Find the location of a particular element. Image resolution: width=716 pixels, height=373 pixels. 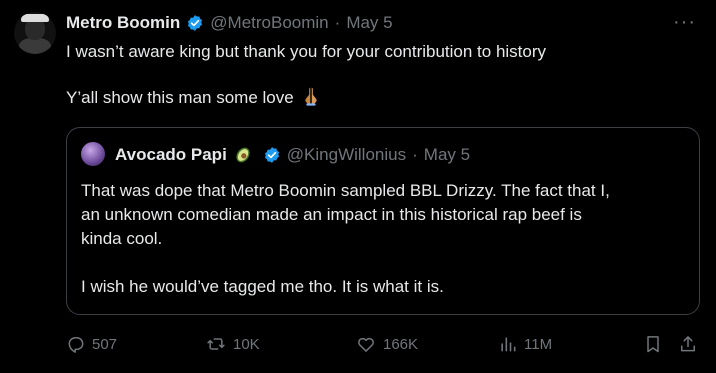

views-button: 11M is located at coordinates (525, 344).